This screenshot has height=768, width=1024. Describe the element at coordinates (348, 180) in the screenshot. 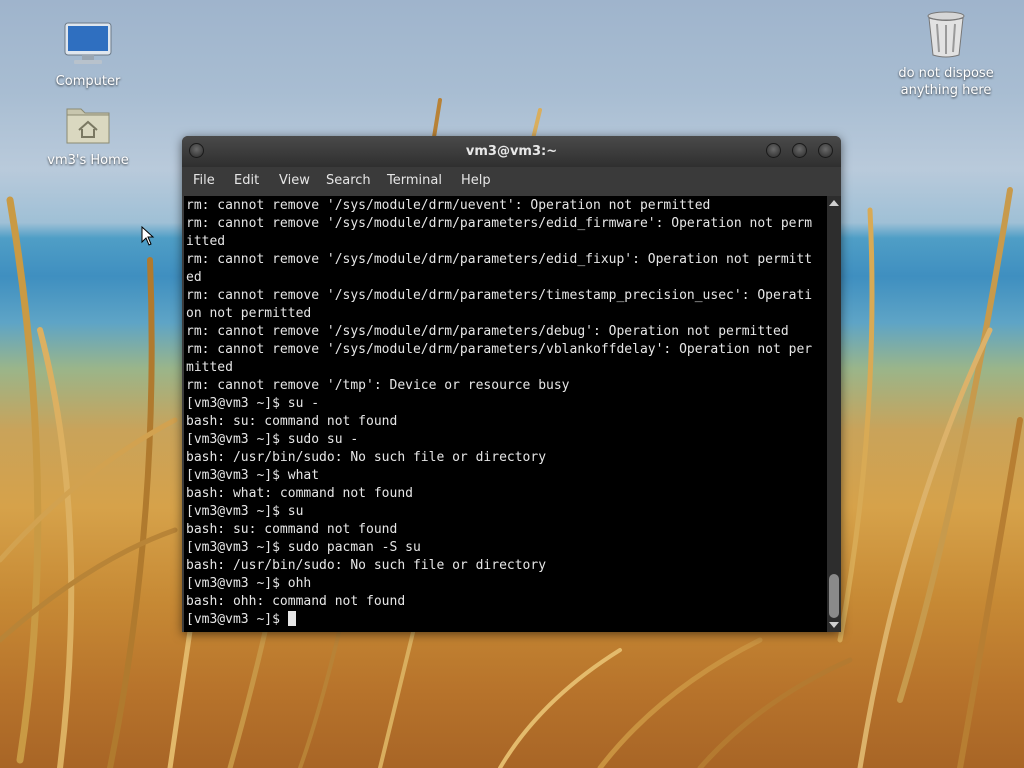

I see `menu-search: Search` at that location.